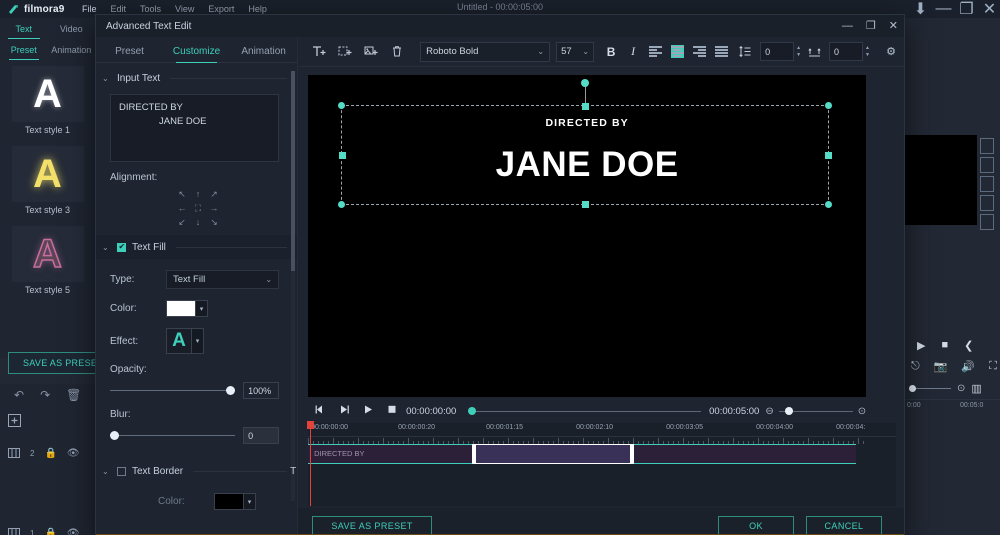 This screenshot has width=1000, height=535. I want to click on input-text-textarea: DIRECTED BY JANE DOE, so click(195, 128).